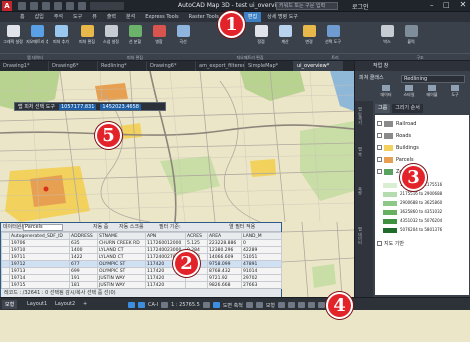 The image size is (470, 342). I want to click on ribbon-tab: 상세 명령 도구, so click(282, 17).